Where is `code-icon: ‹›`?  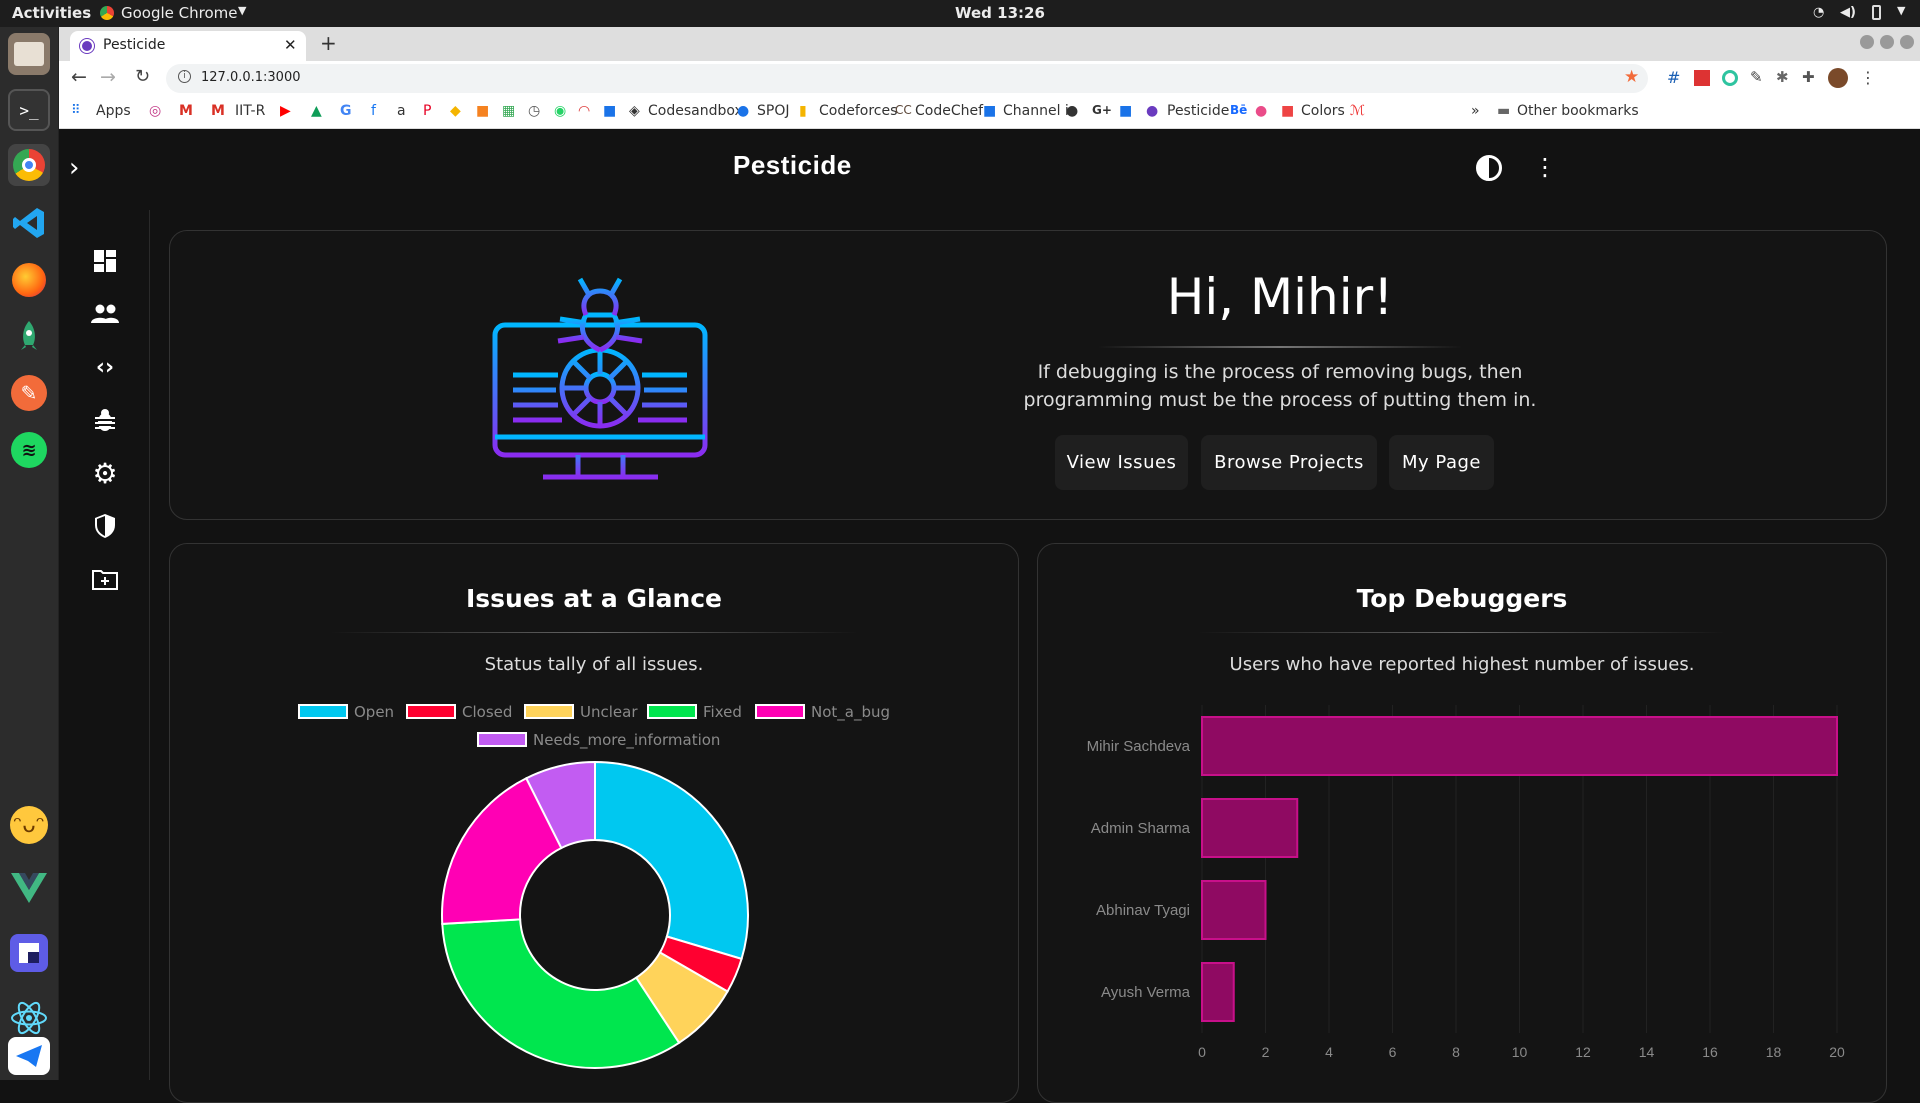 code-icon: ‹› is located at coordinates (105, 367).